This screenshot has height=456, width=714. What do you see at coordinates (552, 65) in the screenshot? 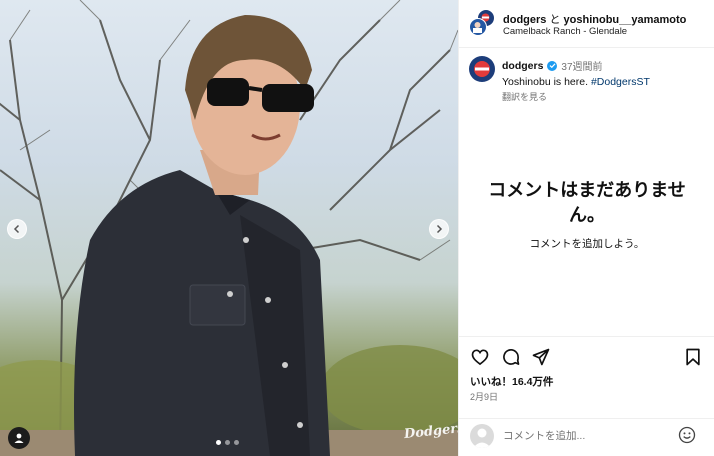
I see `verified-badge-icon` at bounding box center [552, 65].